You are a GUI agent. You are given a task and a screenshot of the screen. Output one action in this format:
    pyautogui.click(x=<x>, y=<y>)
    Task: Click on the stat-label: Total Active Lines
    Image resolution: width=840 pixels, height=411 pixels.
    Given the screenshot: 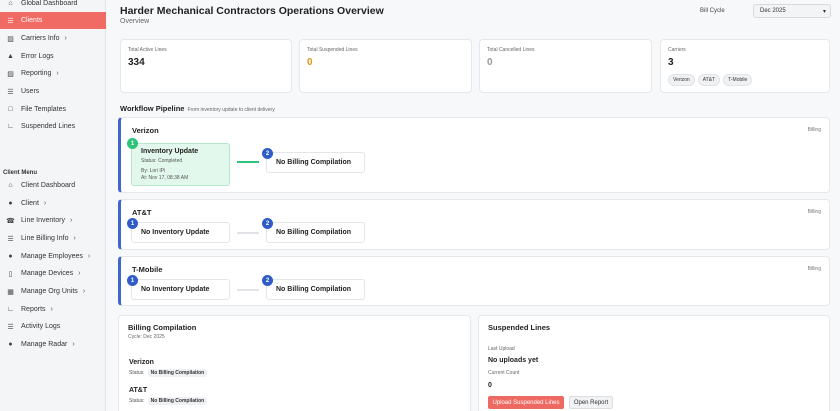 What is the action you would take?
    pyautogui.click(x=147, y=50)
    